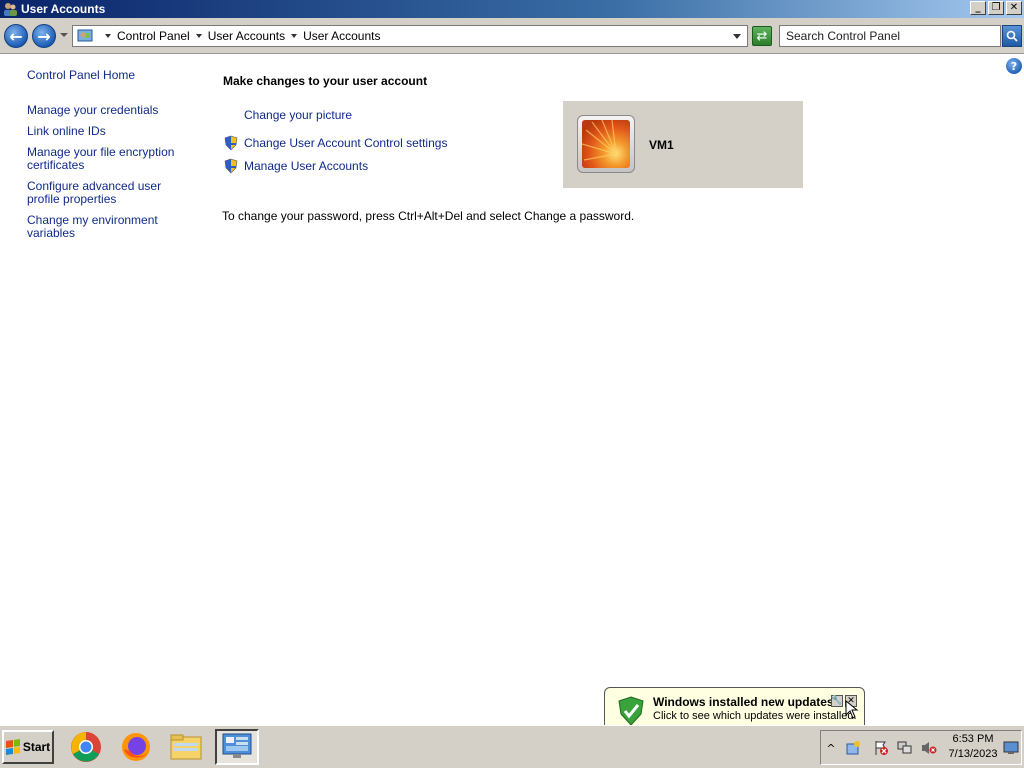 The image size is (1024, 768). Describe the element at coordinates (186, 747) in the screenshot. I see `file-explorer-icon` at that location.